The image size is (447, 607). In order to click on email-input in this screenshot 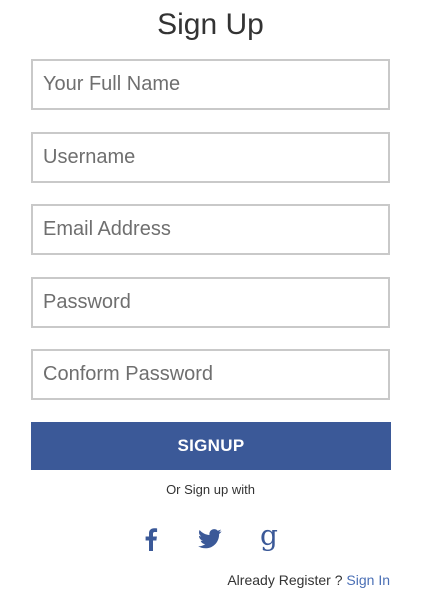, I will do `click(210, 229)`.